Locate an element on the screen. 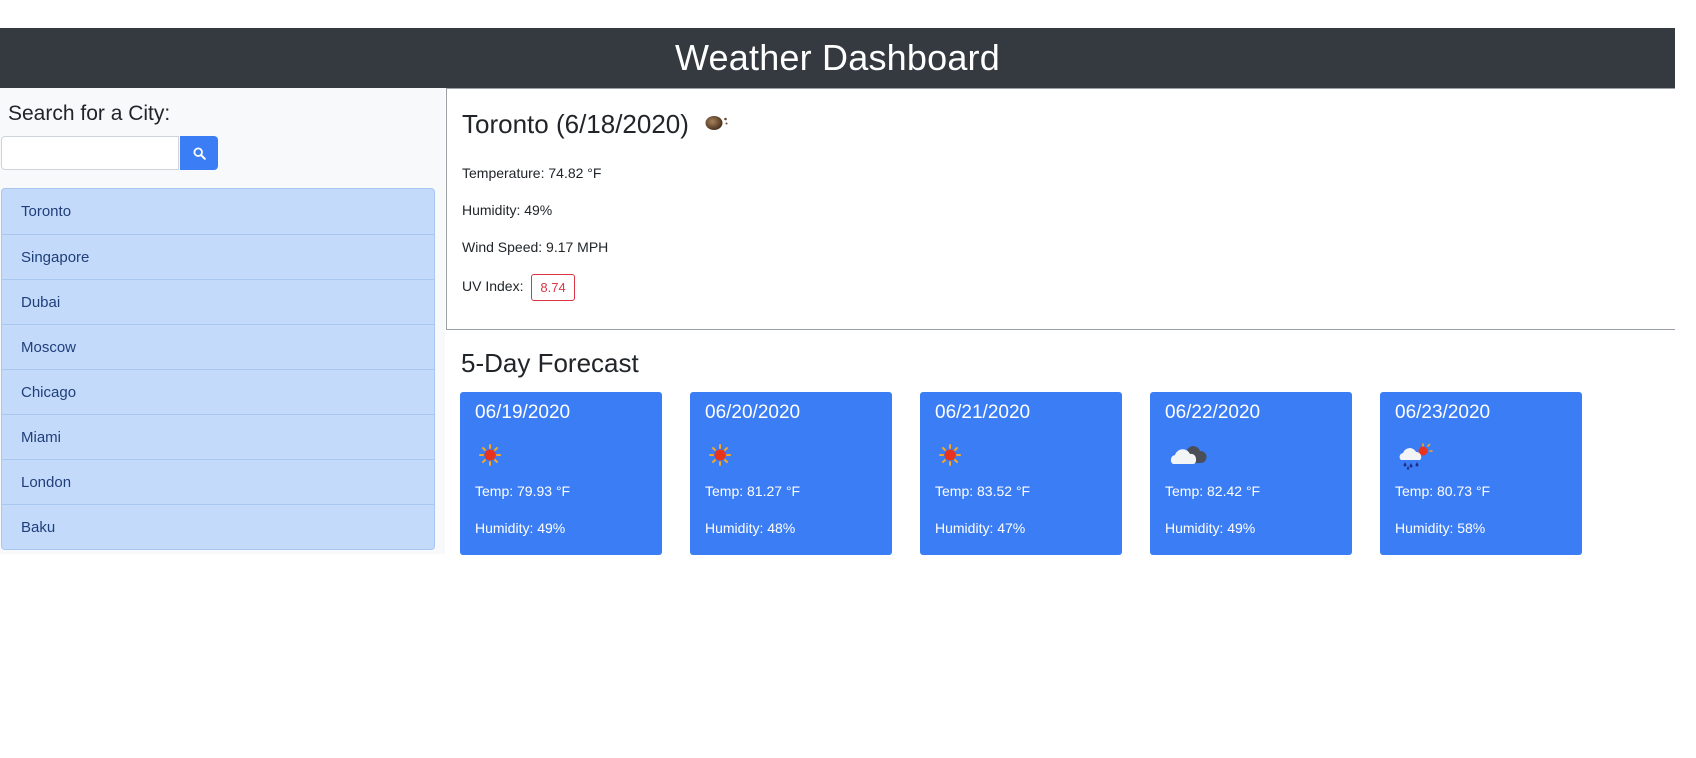 Image resolution: width=1696 pixels, height=758 pixels. city-item-singapore: Singapore is located at coordinates (218, 256).